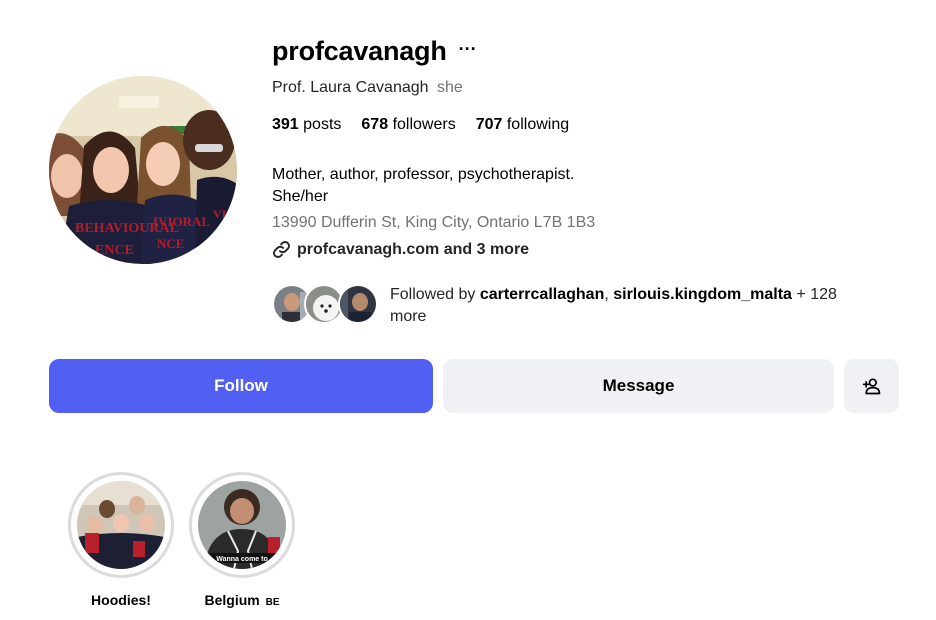  I want to click on suggested-users-button, so click(871, 386).